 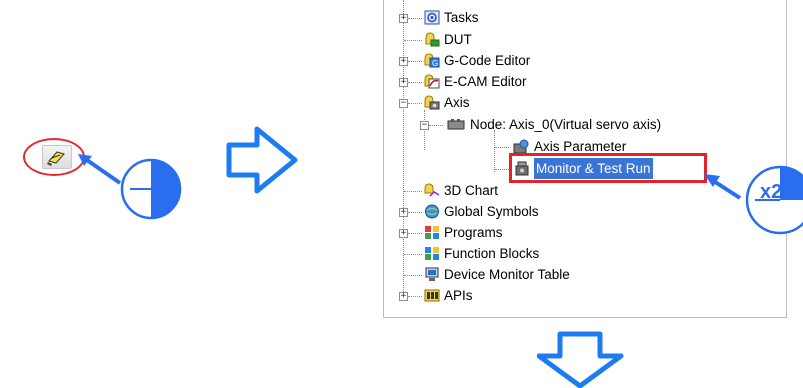 I want to click on tree-item-e-cam-editor: + E-CAM Editor, so click(x=584, y=81).